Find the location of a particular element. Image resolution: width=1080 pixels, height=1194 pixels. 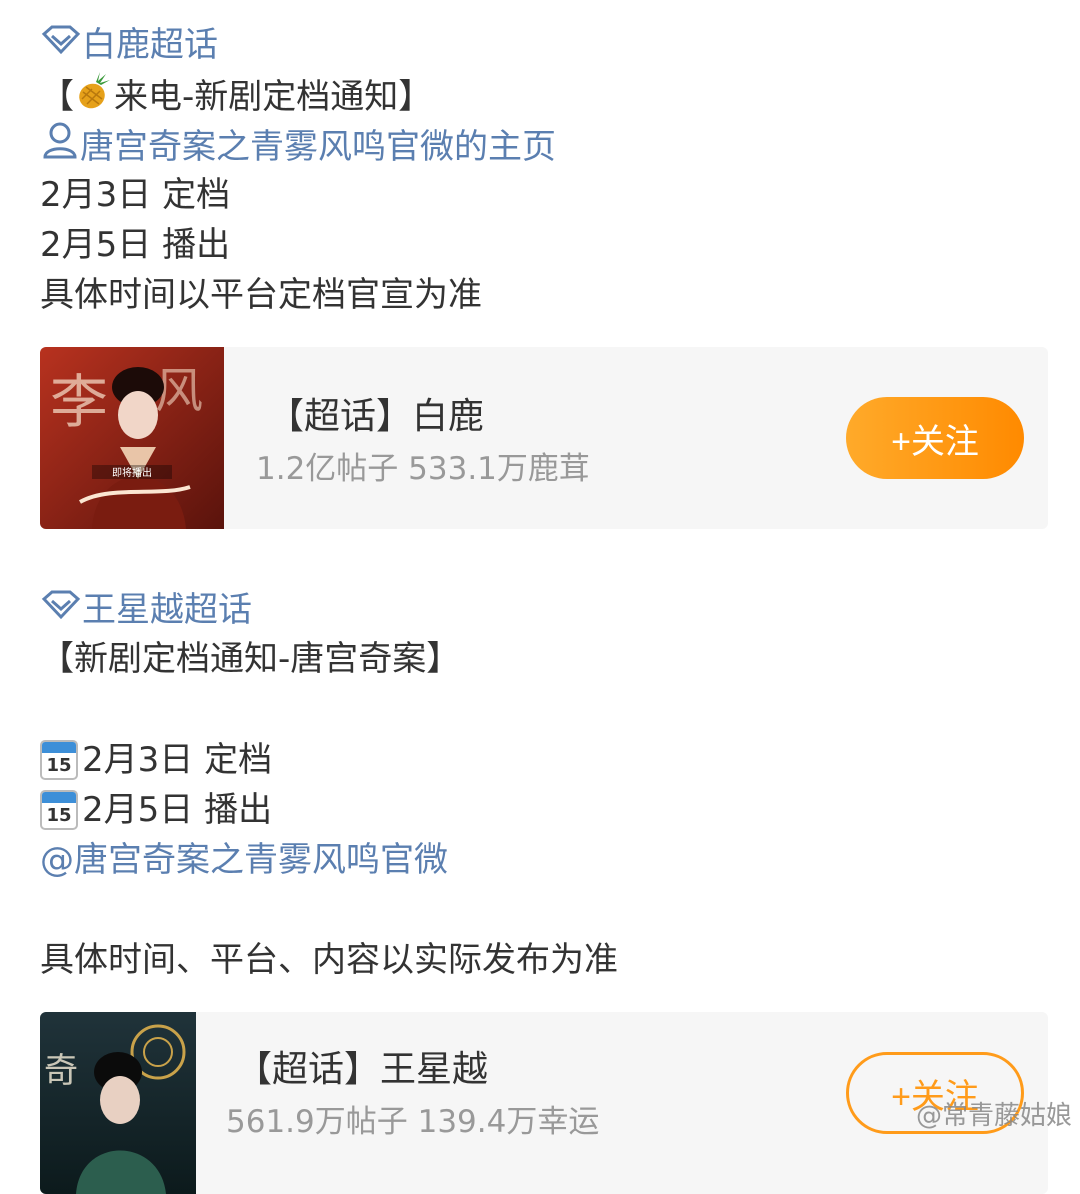

schedule-date-line-2: 15 2月3日 定档 is located at coordinates (156, 760).